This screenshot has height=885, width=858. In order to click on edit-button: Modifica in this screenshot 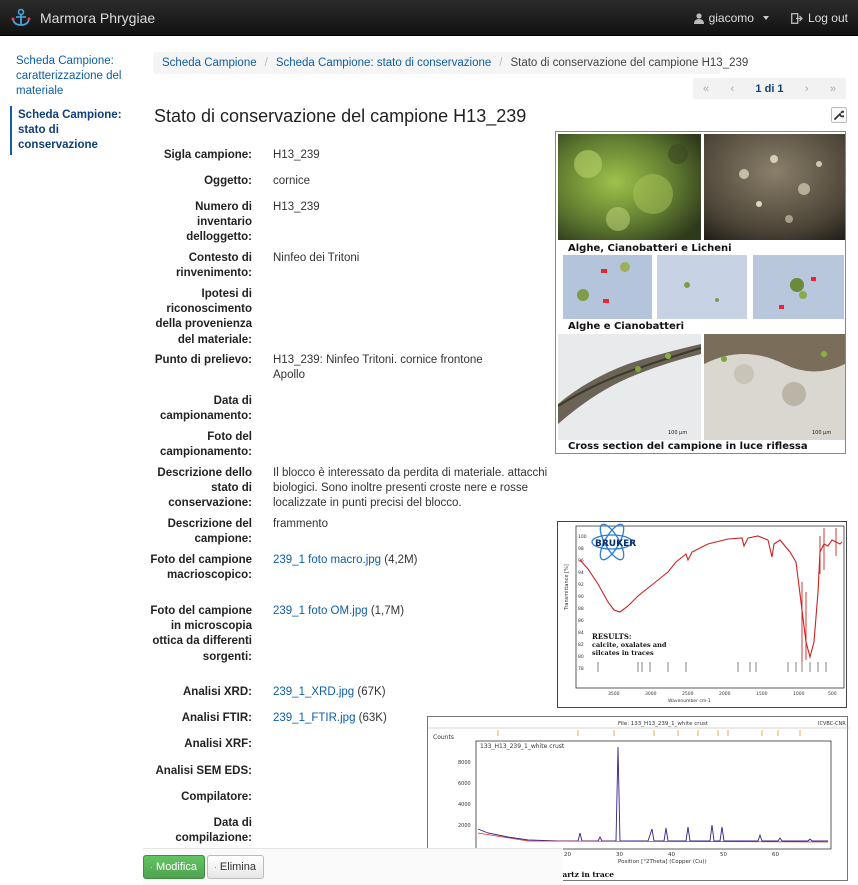, I will do `click(174, 867)`.